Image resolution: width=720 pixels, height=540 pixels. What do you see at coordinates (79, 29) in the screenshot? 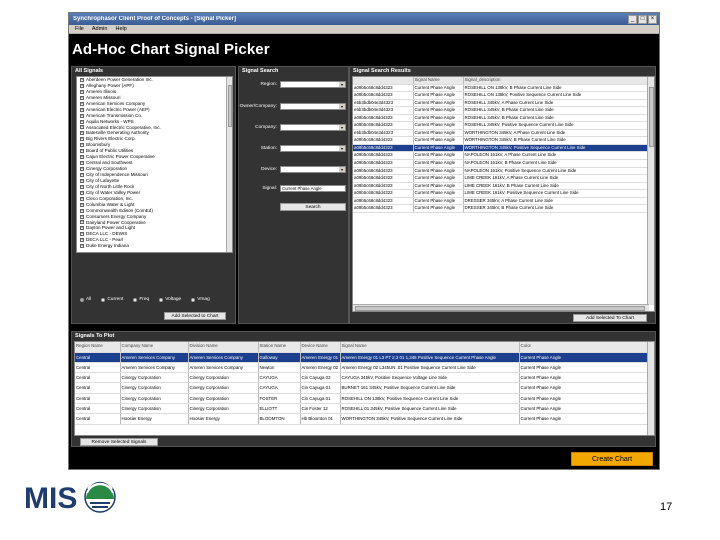
I see `menu-file: File` at bounding box center [79, 29].